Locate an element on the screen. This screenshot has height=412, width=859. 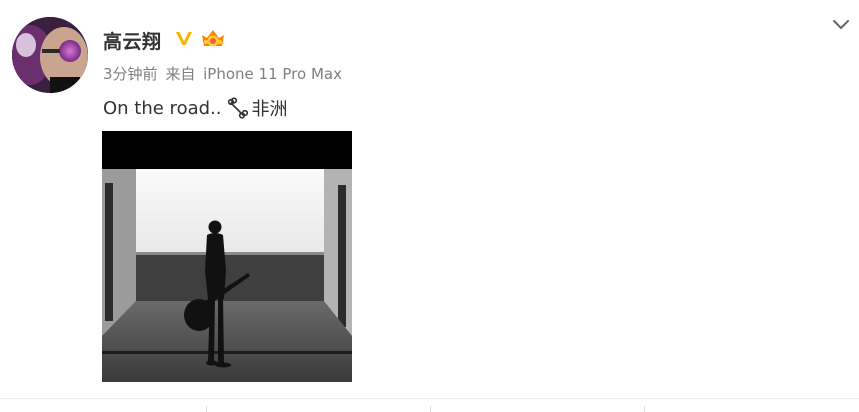
post-menu-chevron is located at coordinates (841, 25).